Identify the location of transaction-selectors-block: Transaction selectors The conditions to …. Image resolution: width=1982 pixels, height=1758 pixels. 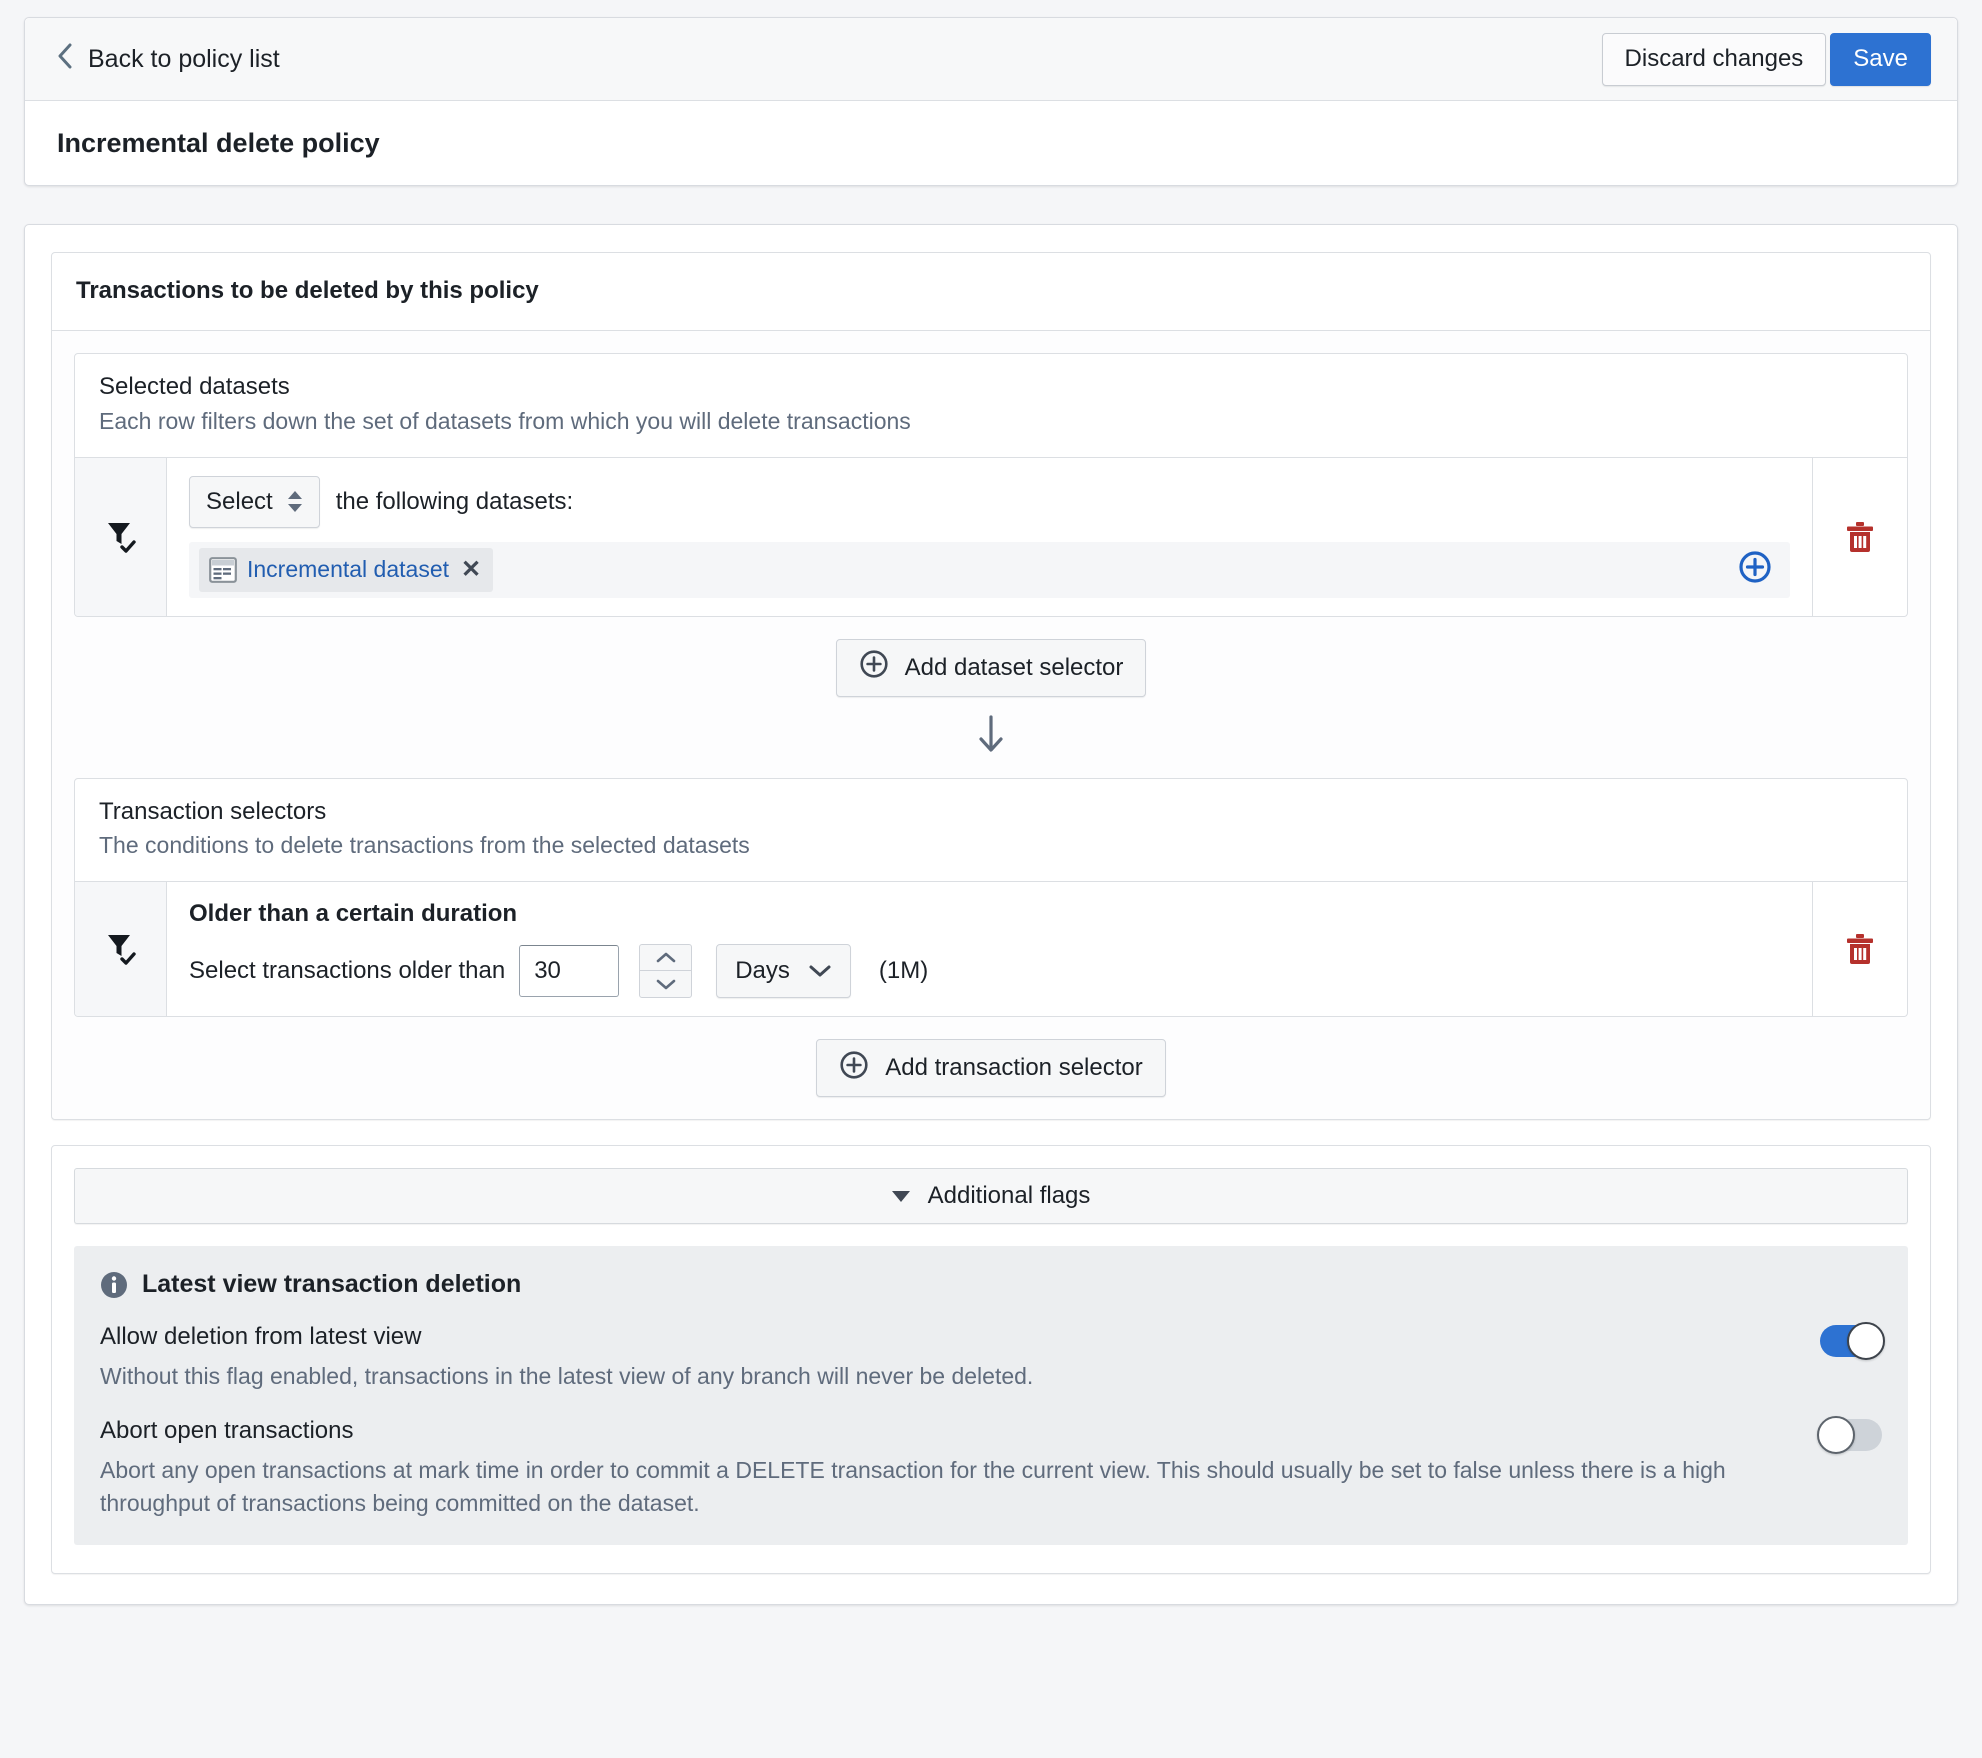
(991, 897).